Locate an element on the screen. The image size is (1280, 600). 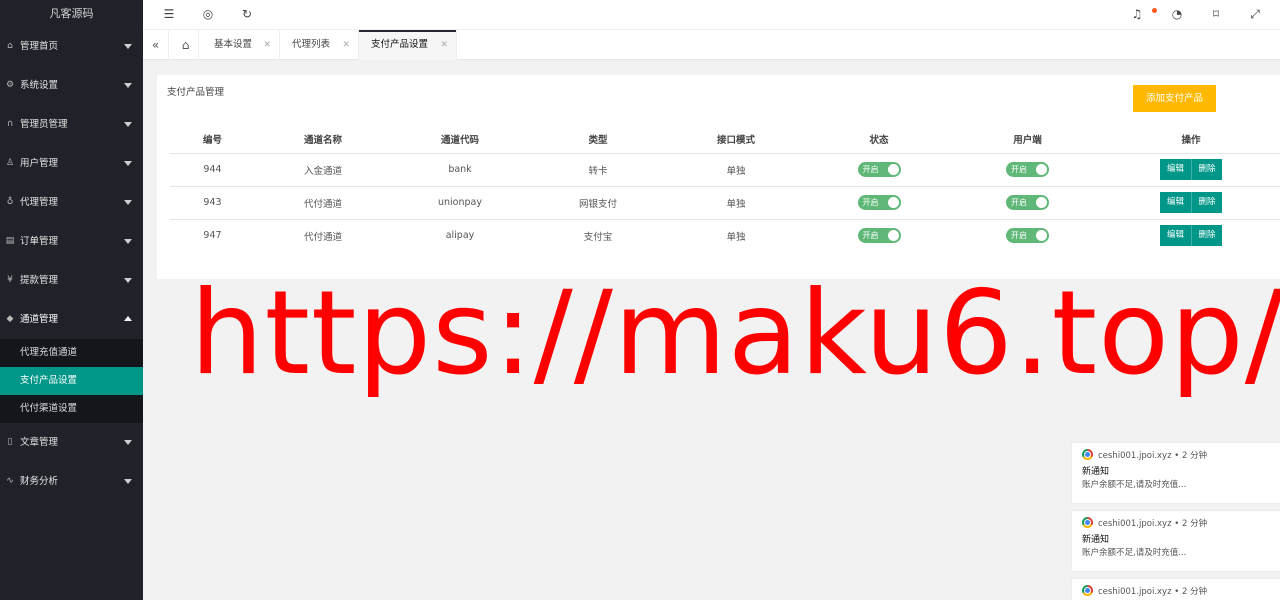
cell-id: 943 is located at coordinates (212, 203).